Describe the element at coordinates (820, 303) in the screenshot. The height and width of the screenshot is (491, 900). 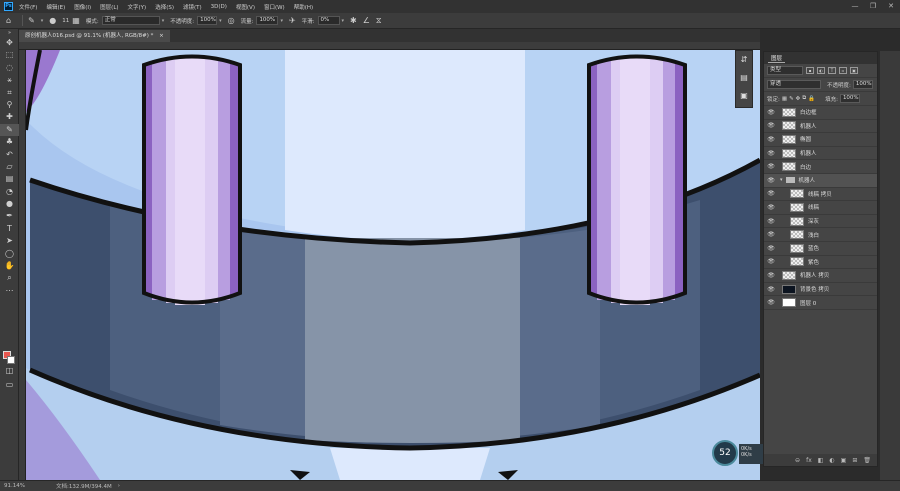
I see `layer-row: 👁 图层 0` at that location.